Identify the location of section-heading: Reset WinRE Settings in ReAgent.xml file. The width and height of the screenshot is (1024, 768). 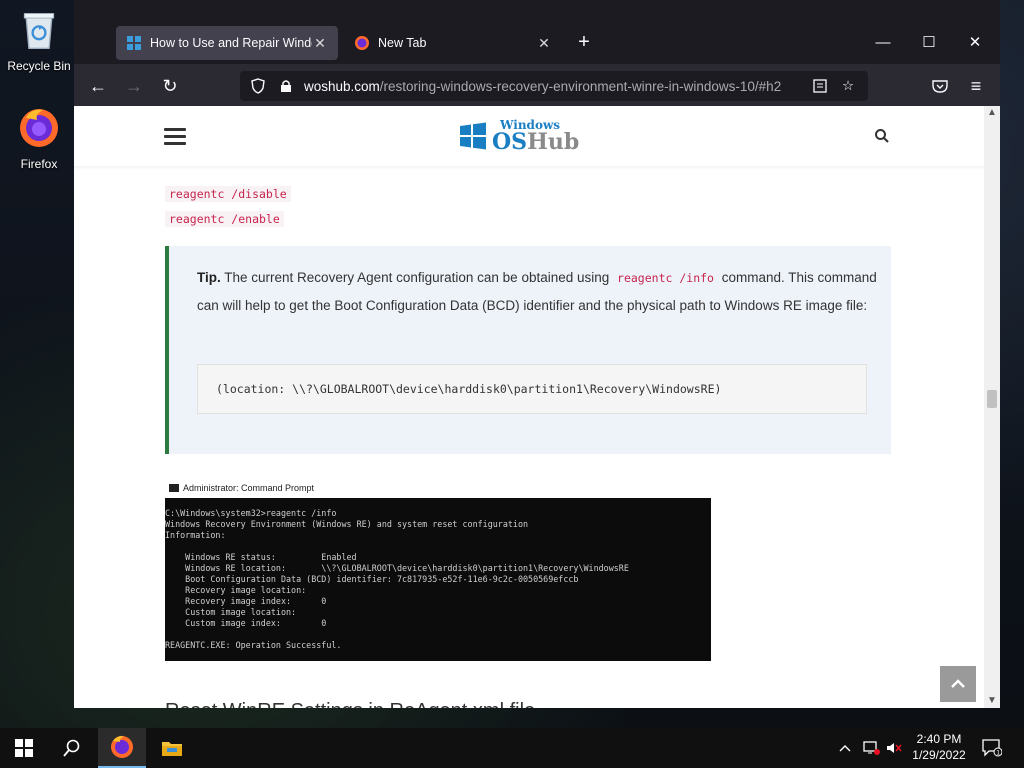
(350, 704).